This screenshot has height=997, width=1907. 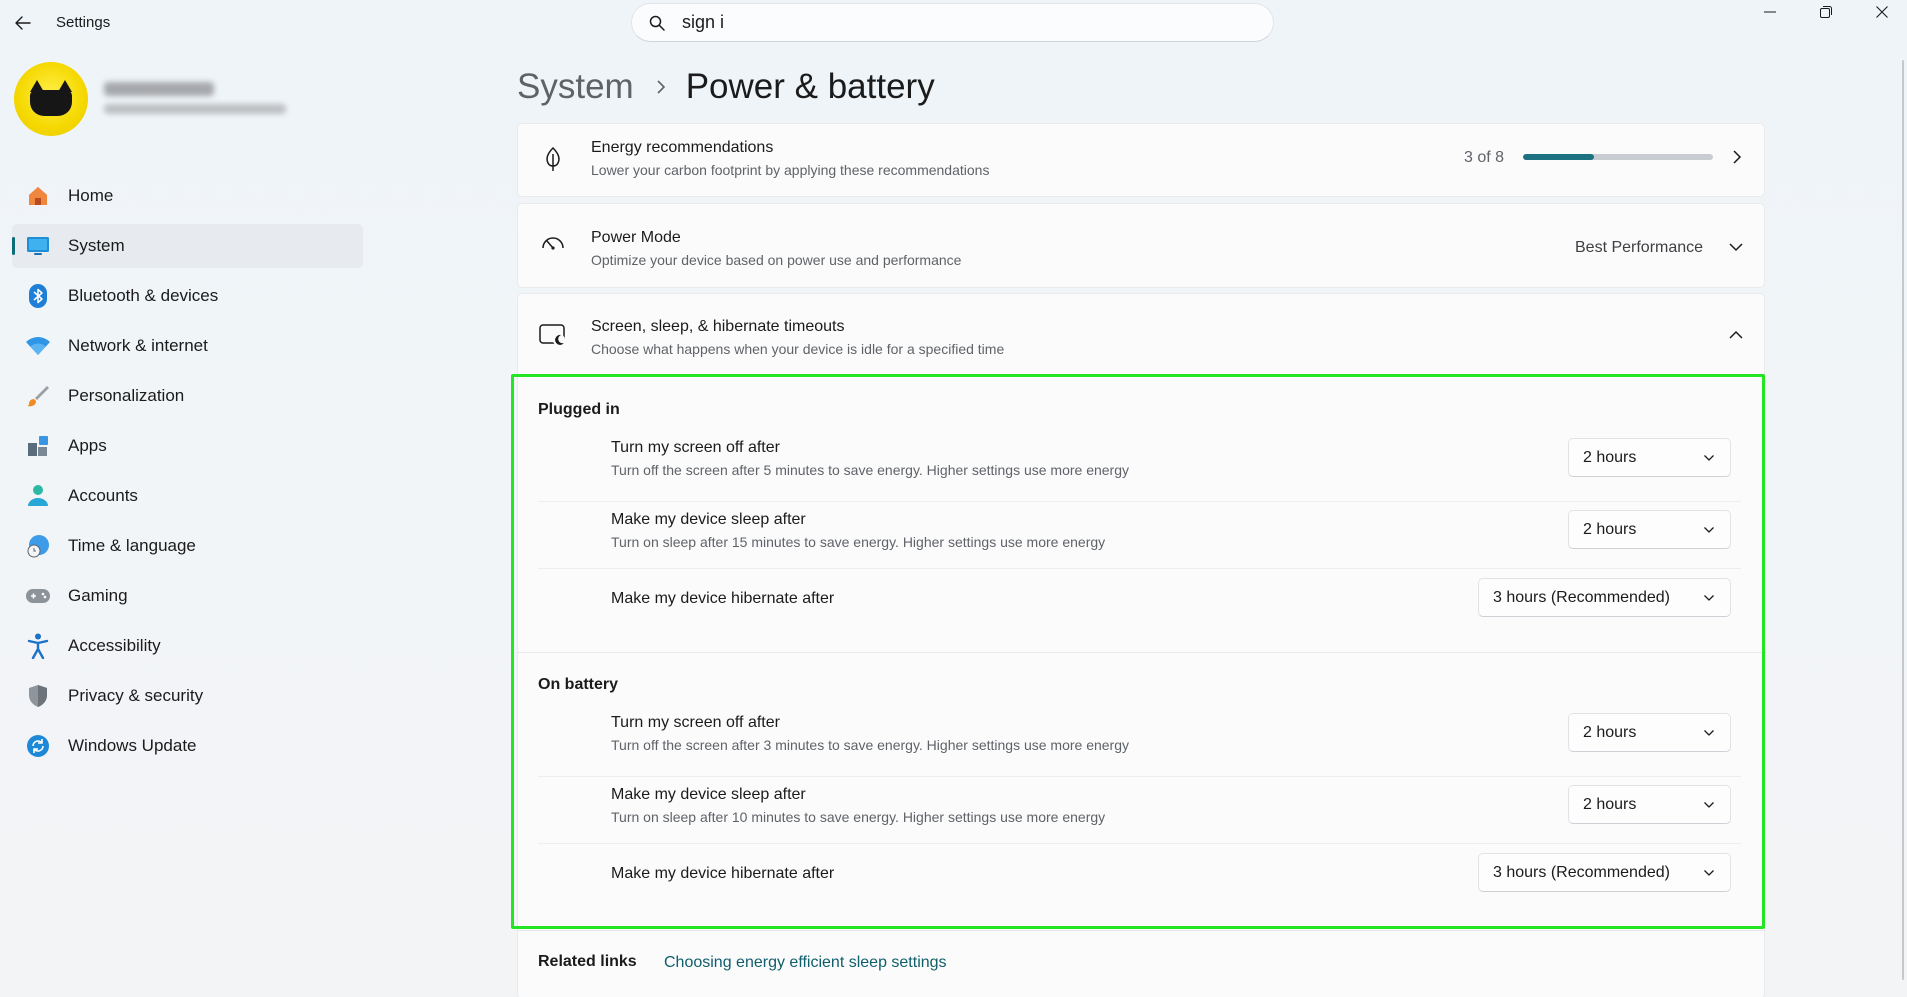 What do you see at coordinates (187, 496) in the screenshot?
I see `sidebar-item-accounts: Accounts` at bounding box center [187, 496].